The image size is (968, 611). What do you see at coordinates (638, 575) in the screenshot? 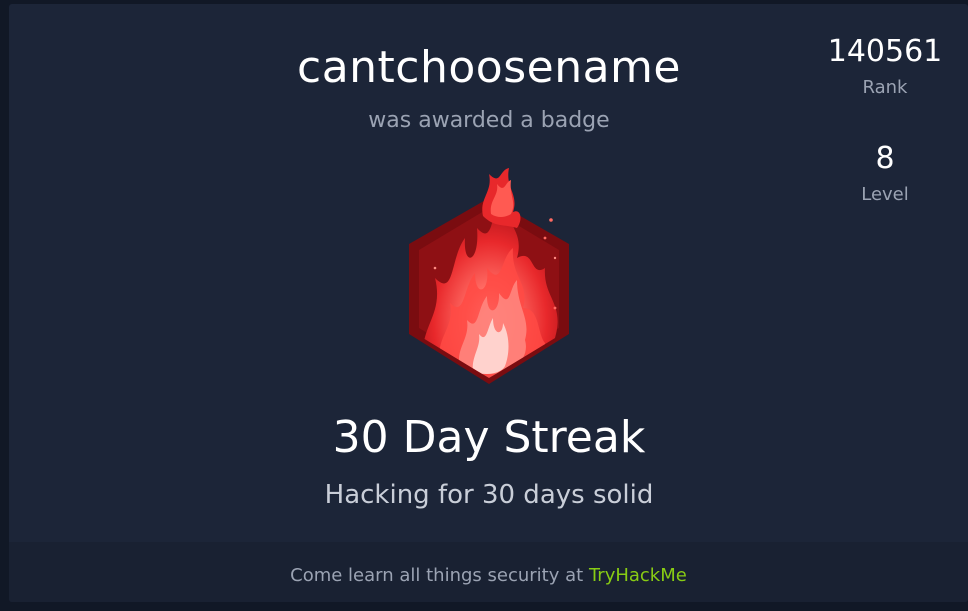
I see `tryhackme-link: TryHackMe` at bounding box center [638, 575].